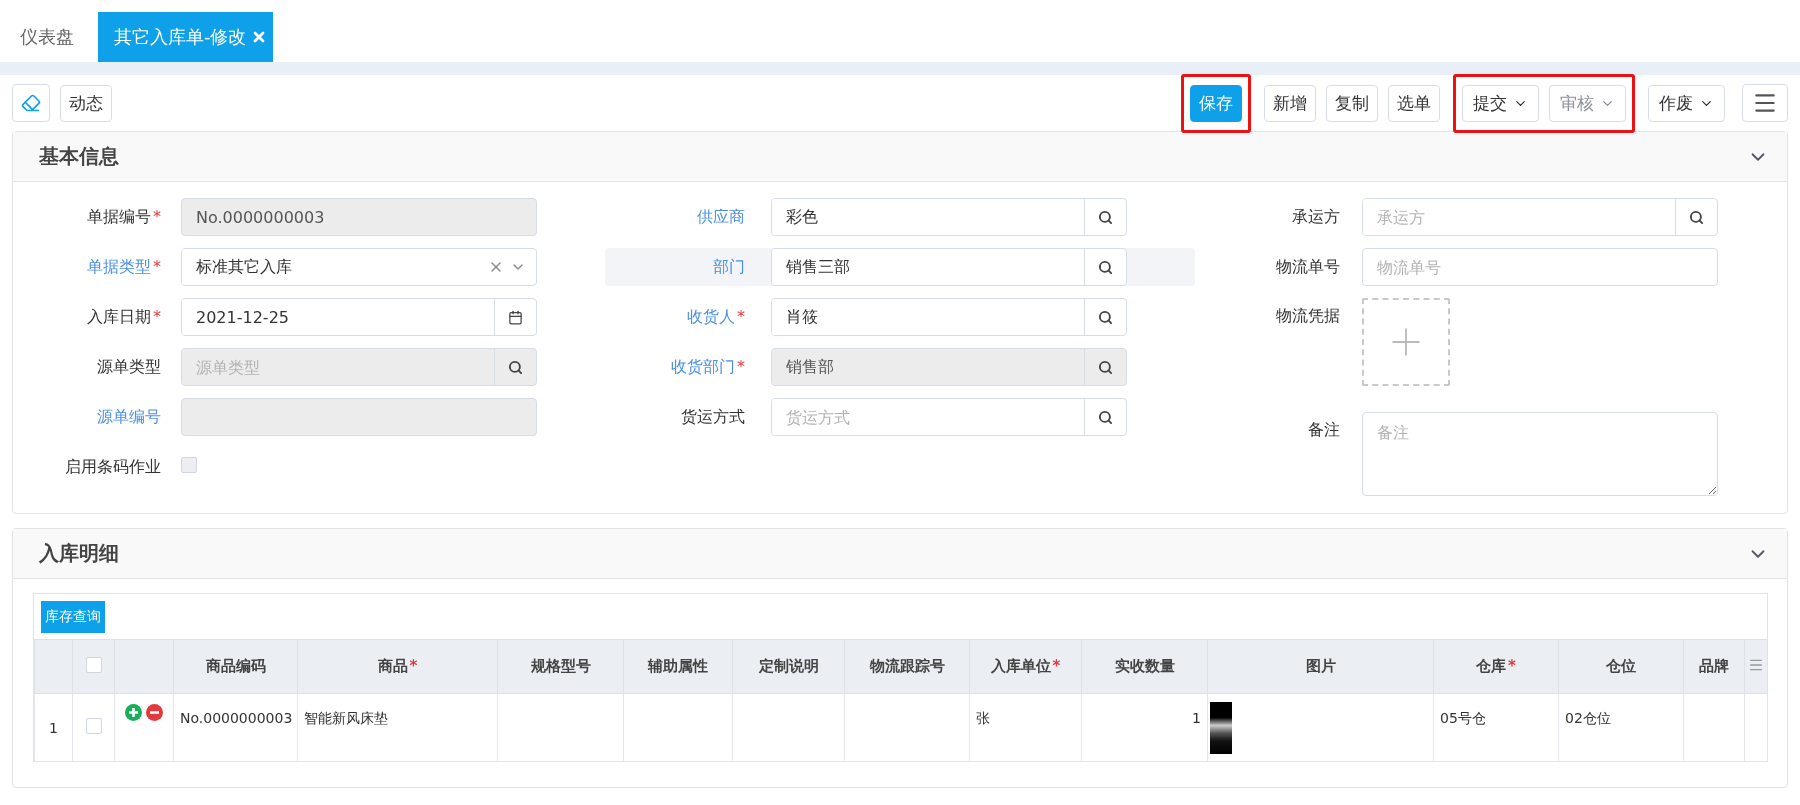  Describe the element at coordinates (133, 712) in the screenshot. I see `add-row-icon` at that location.